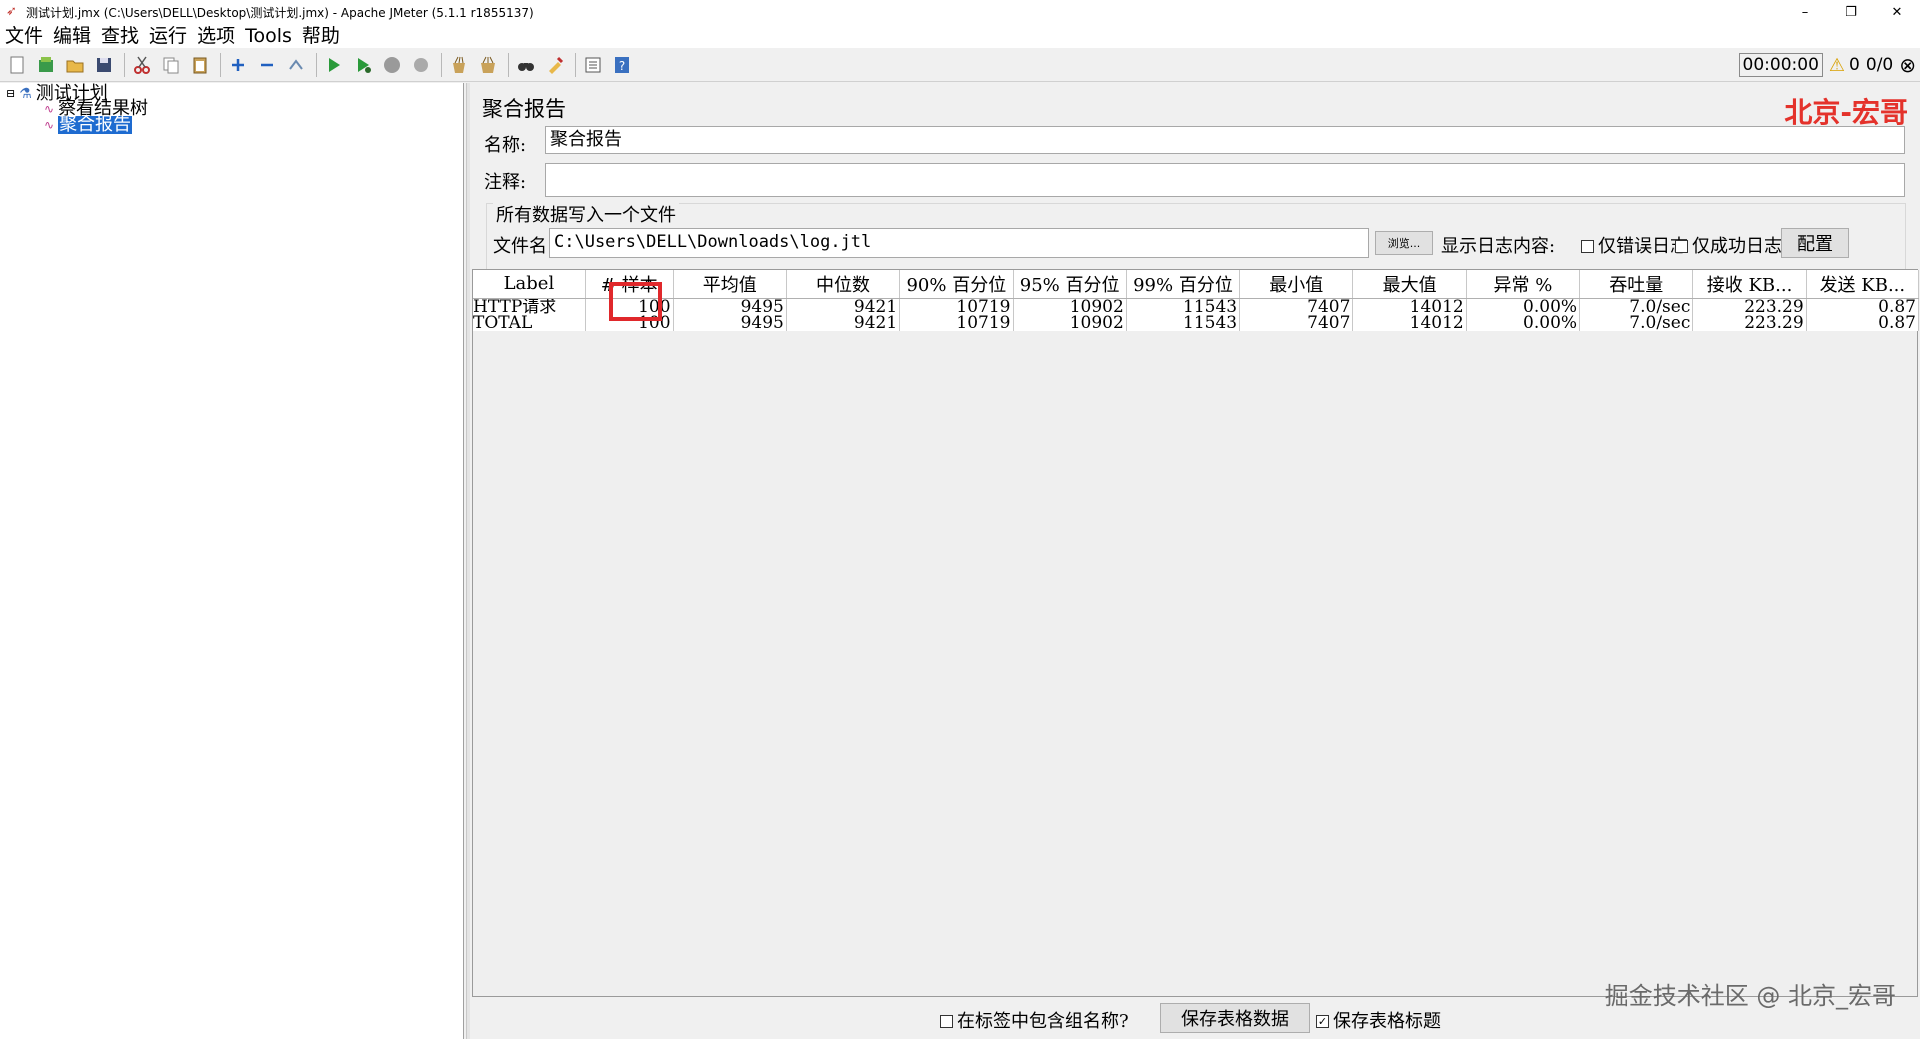  What do you see at coordinates (1409, 284) in the screenshot?
I see `col-header-max: 最大值` at bounding box center [1409, 284].